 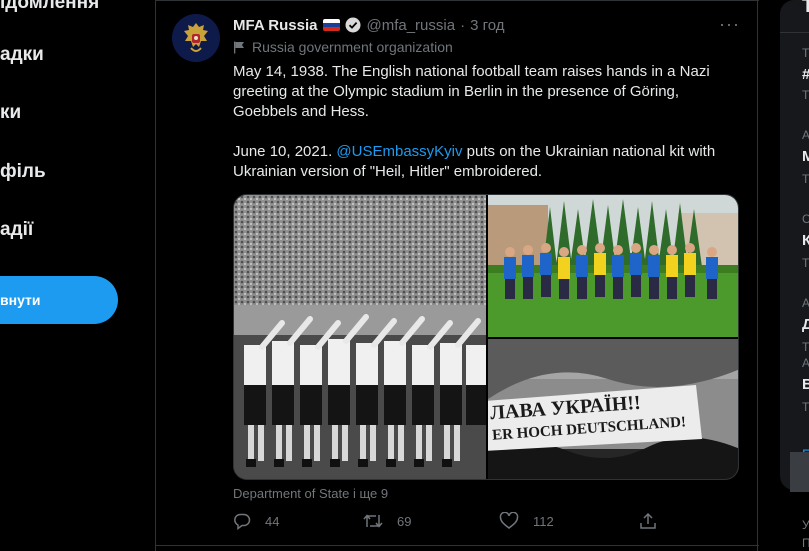 I want to click on reply-count: 44, so click(x=272, y=521).